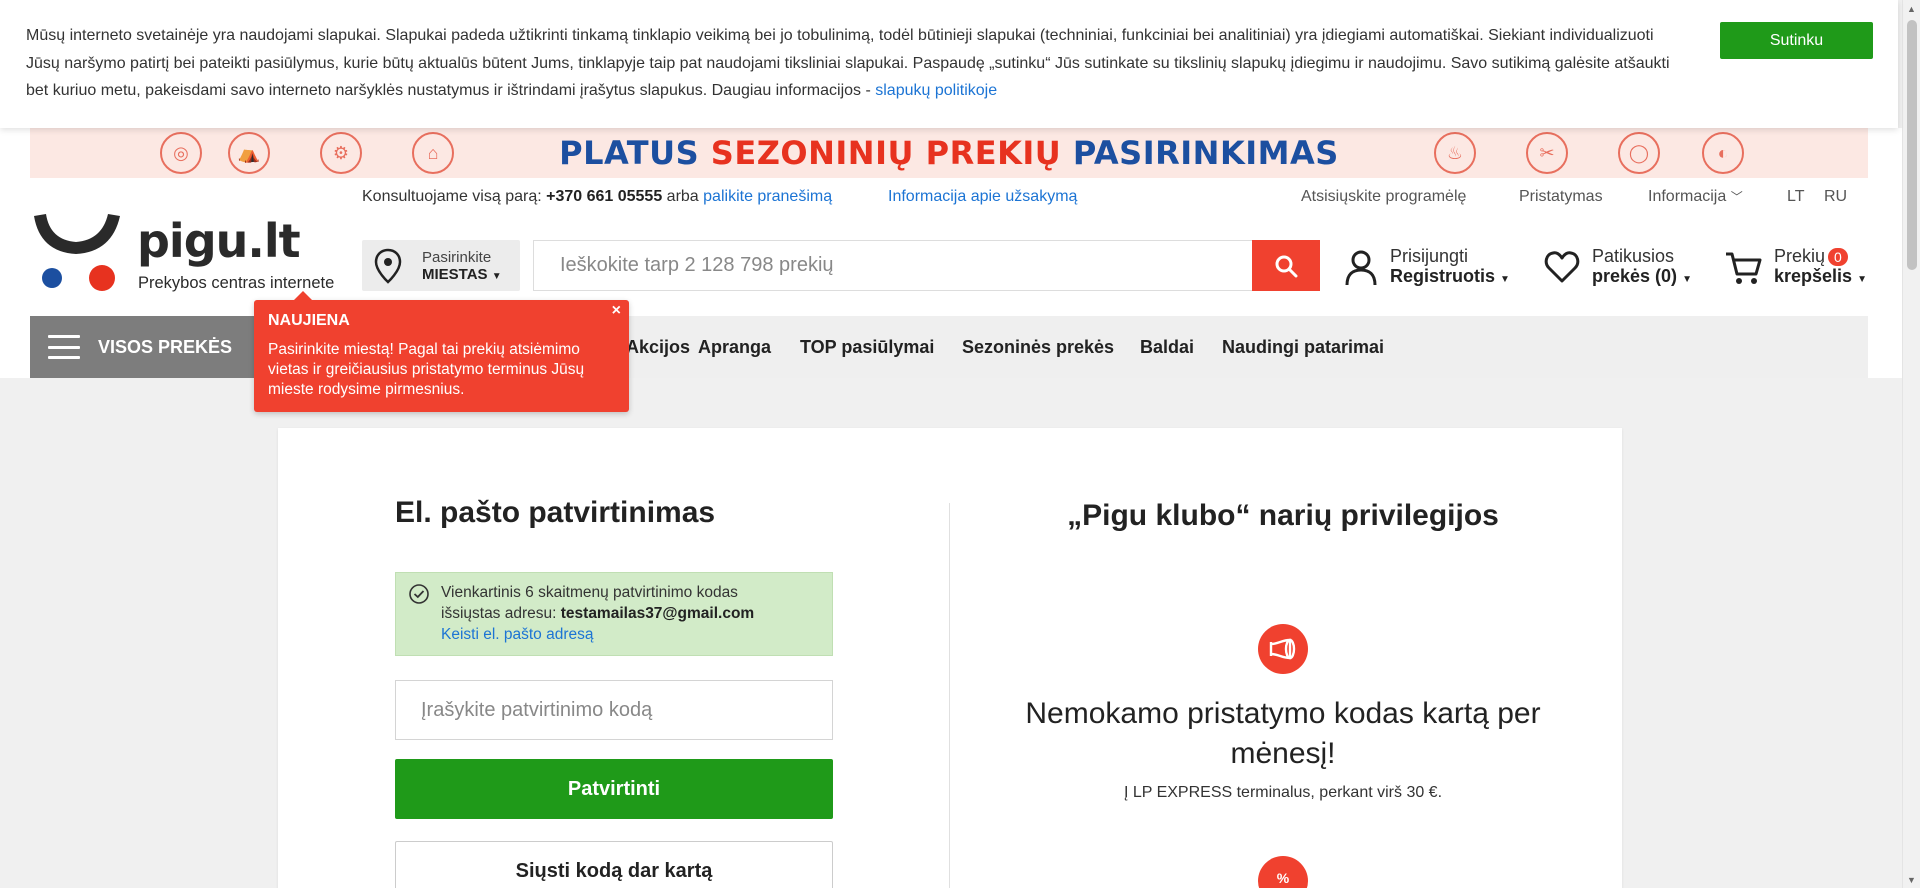  I want to click on search-icon, so click(1286, 266).